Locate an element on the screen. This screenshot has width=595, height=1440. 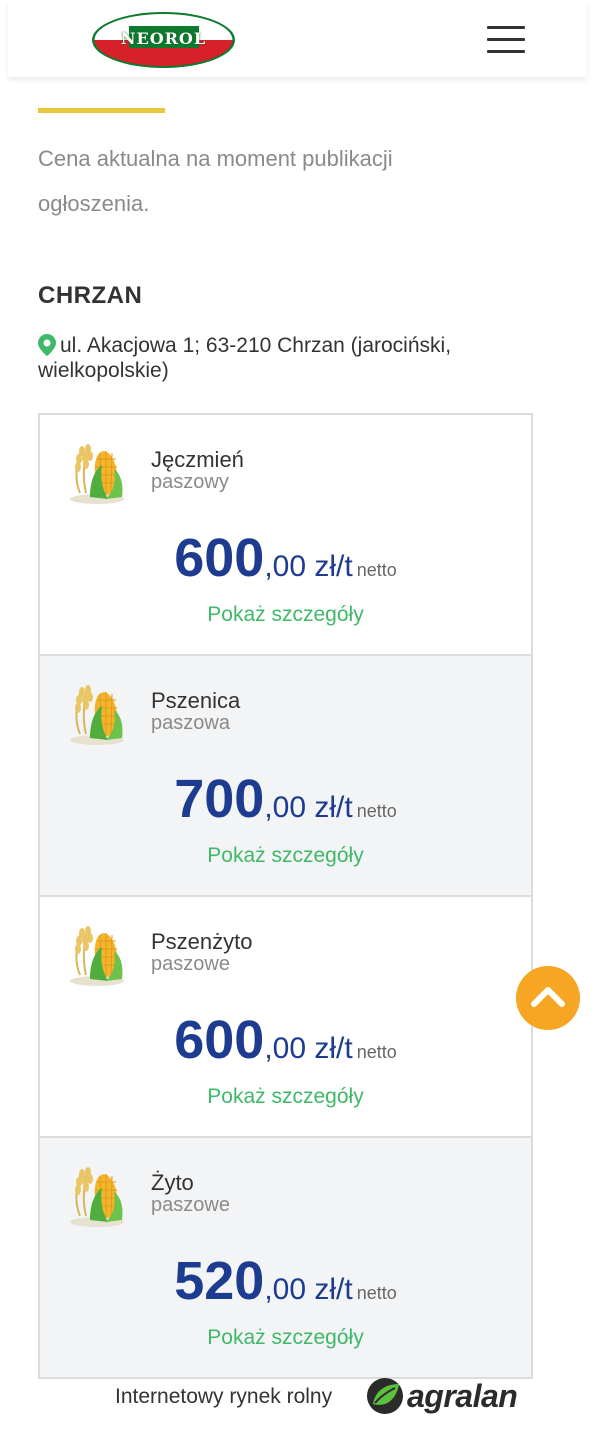
chevron-up-icon is located at coordinates (548, 997).